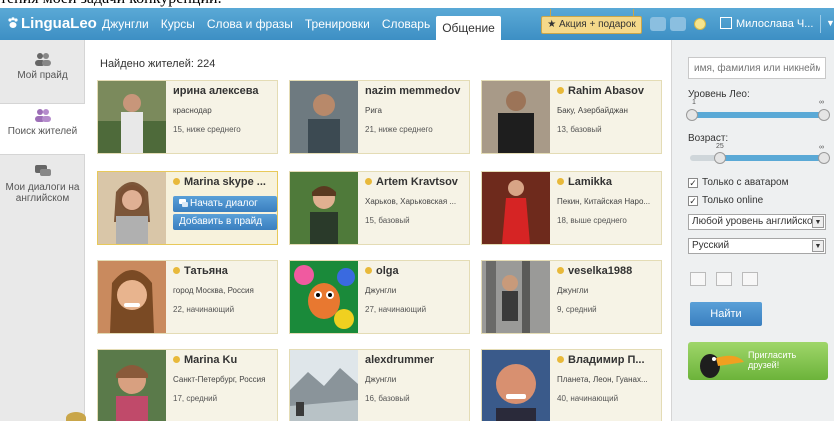 This screenshot has height=421, width=834. What do you see at coordinates (725, 200) in the screenshot?
I see `only-online-checkbox: ✓ Только online` at bounding box center [725, 200].